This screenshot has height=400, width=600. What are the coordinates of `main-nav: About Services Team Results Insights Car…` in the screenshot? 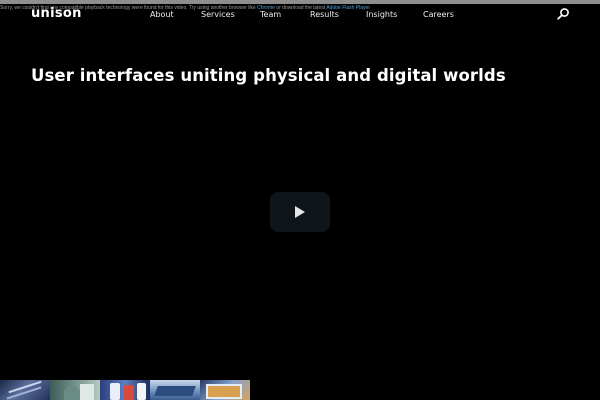 It's located at (300, 15).